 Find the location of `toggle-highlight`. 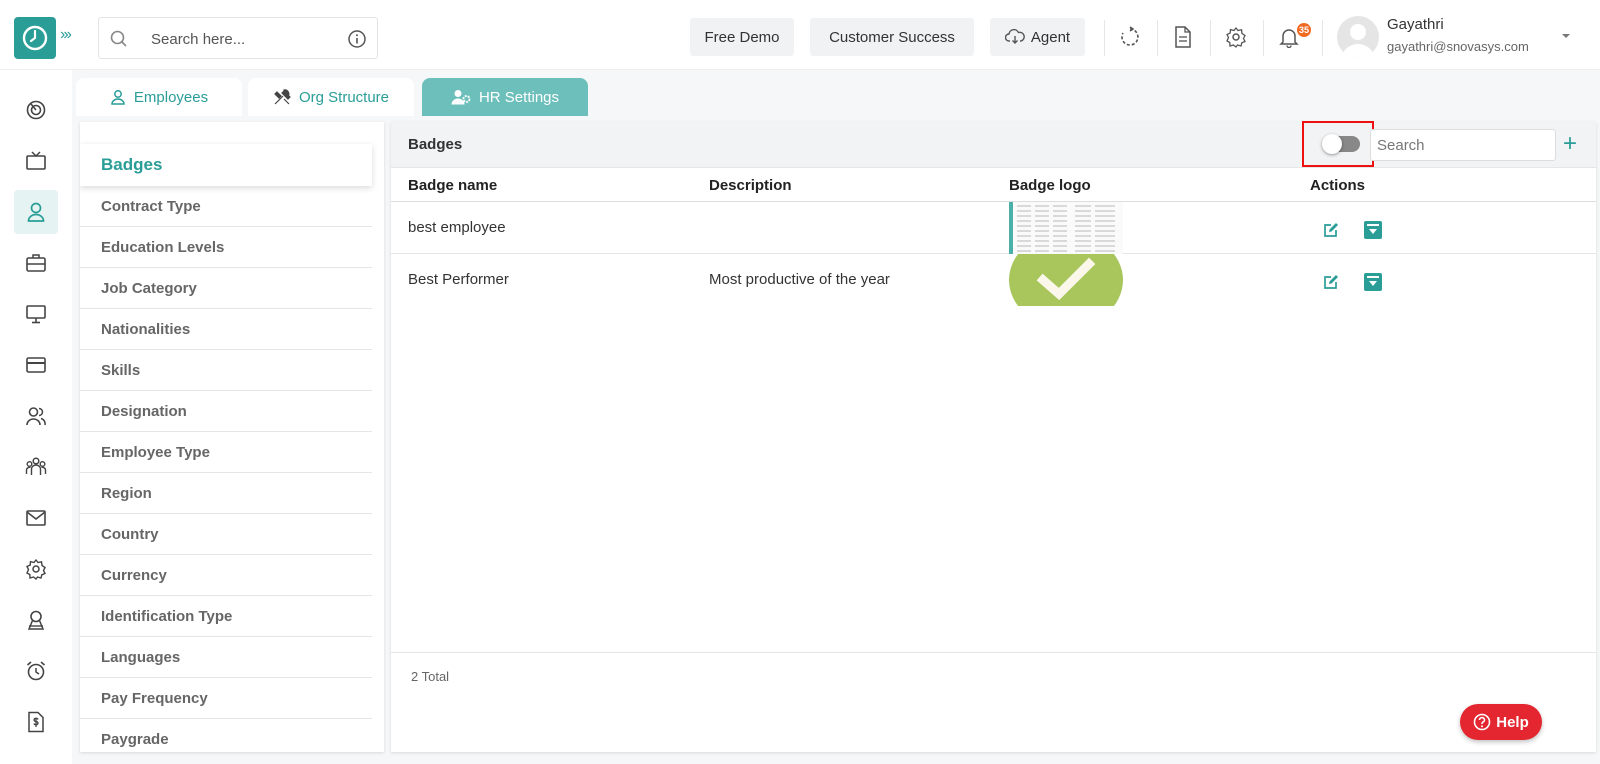

toggle-highlight is located at coordinates (1338, 144).